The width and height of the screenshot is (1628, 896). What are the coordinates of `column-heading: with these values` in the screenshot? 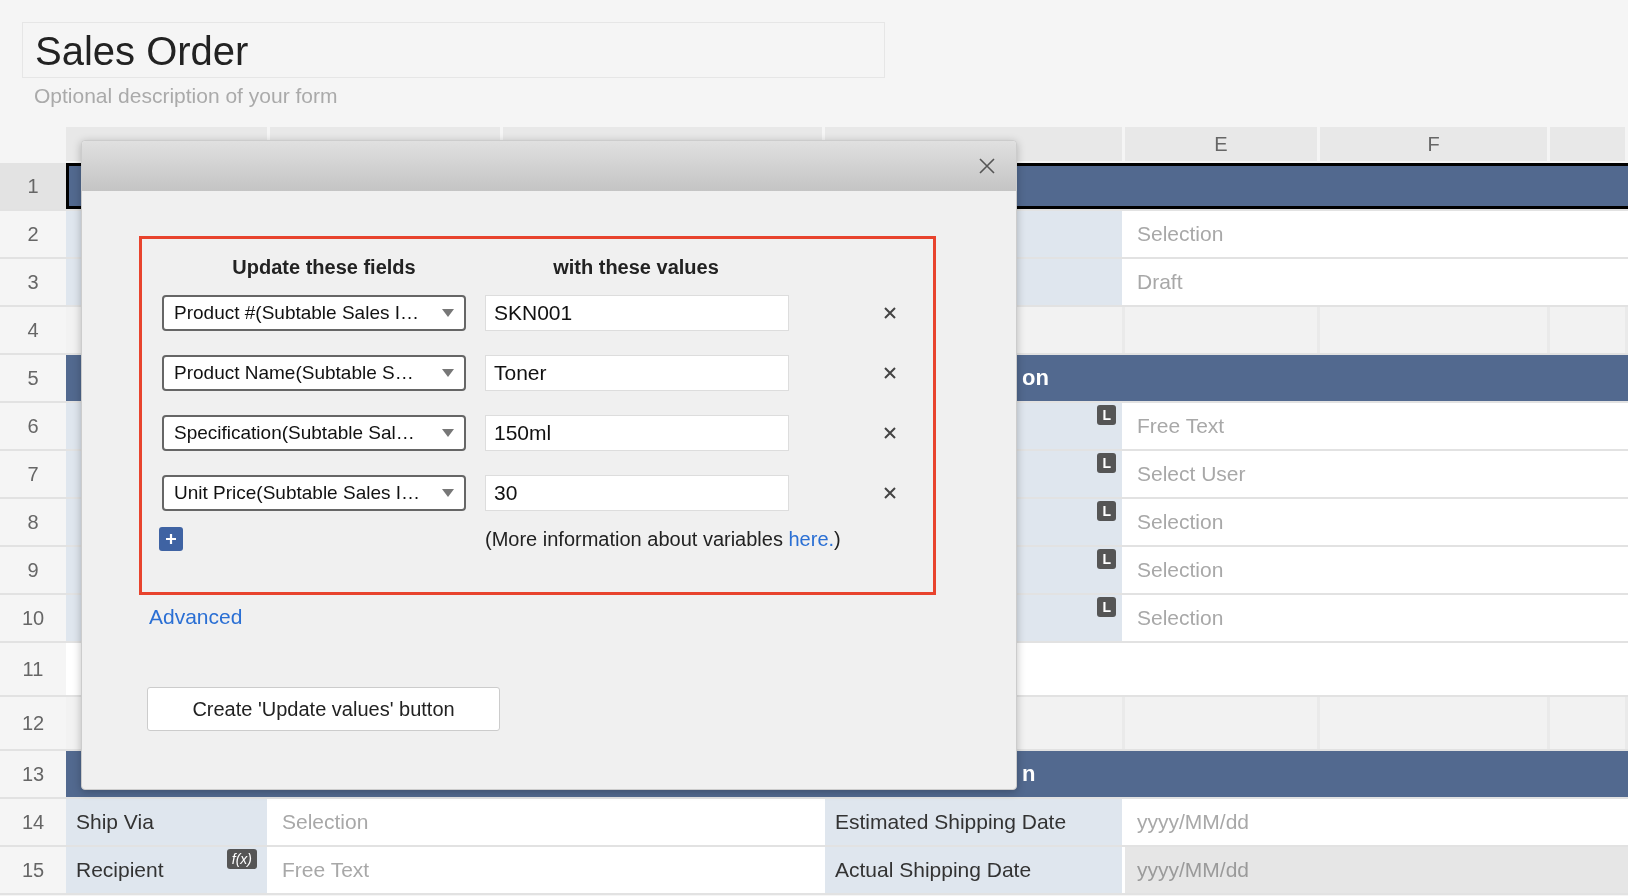 It's located at (636, 267).